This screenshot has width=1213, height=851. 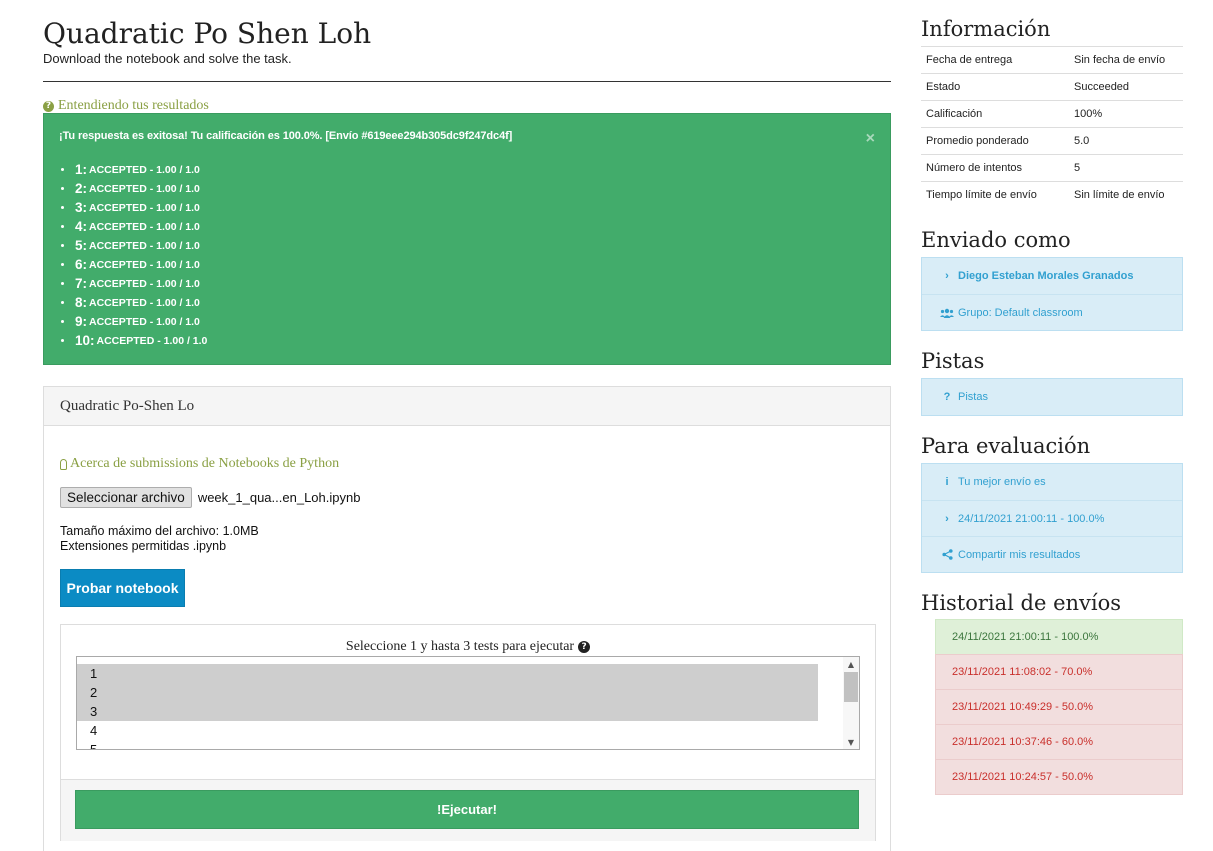 What do you see at coordinates (159, 531) in the screenshot?
I see `max-size-text: Tamaño máximo del archivo: 1.0MB` at bounding box center [159, 531].